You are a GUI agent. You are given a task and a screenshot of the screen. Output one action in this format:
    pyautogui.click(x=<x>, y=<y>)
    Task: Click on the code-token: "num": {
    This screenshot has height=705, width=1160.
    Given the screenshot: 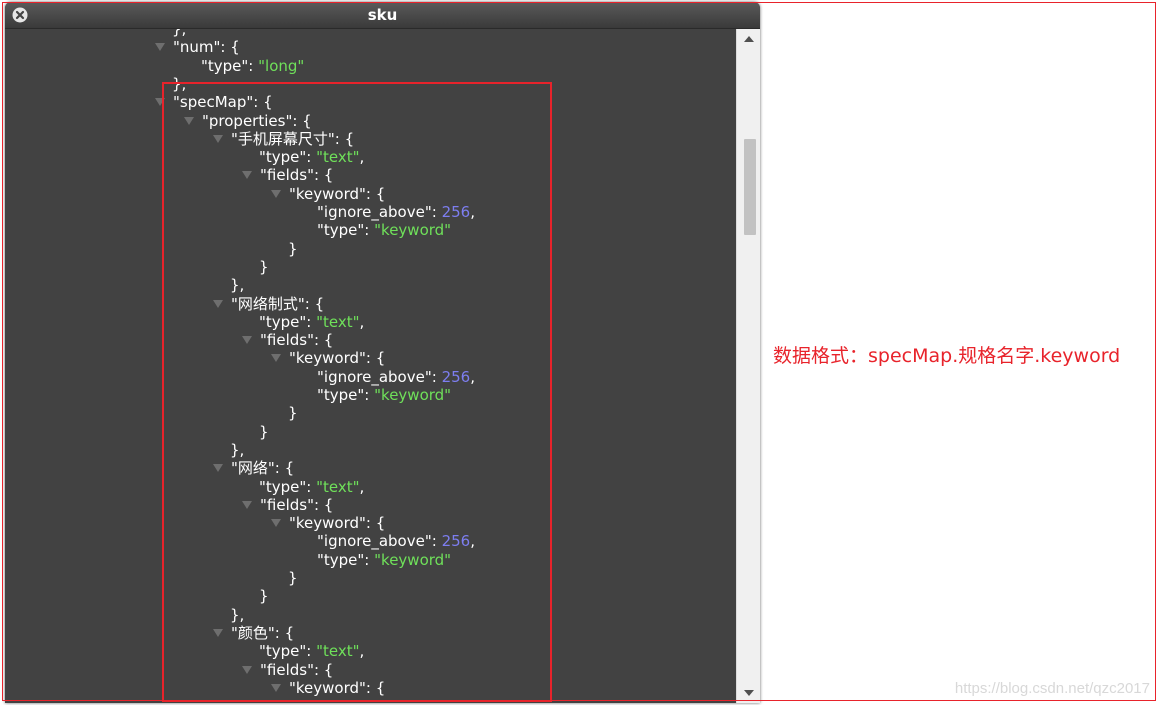 What is the action you would take?
    pyautogui.click(x=206, y=47)
    